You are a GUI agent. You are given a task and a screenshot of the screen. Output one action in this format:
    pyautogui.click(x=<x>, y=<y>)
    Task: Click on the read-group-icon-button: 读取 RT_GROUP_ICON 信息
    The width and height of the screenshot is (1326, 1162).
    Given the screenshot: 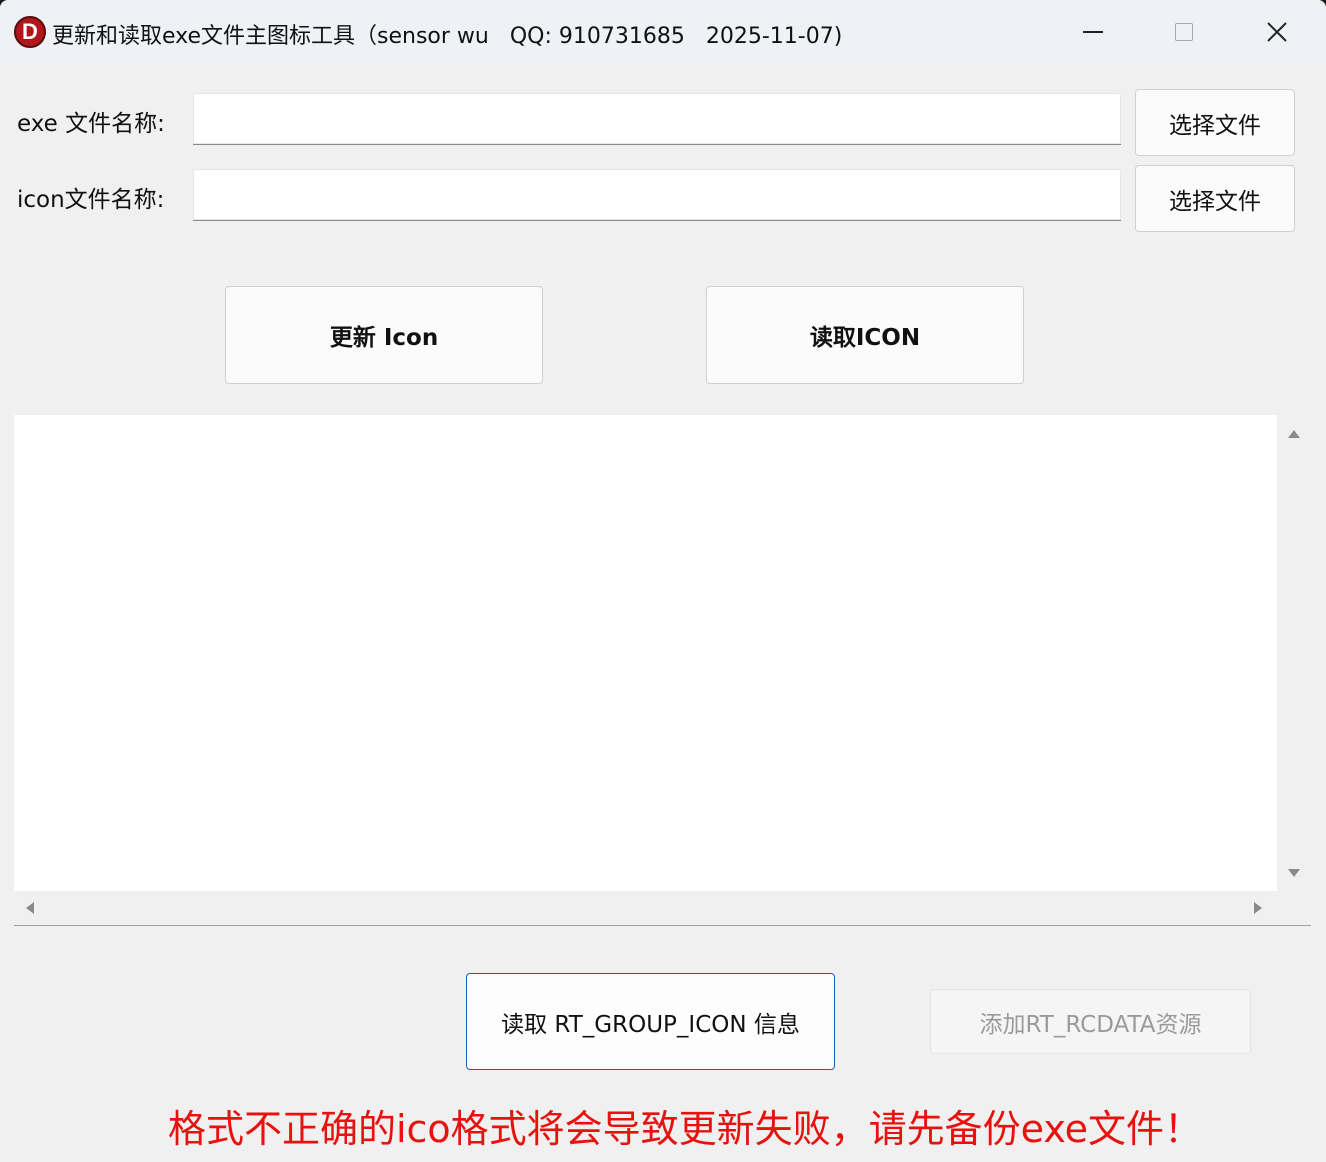 What is the action you would take?
    pyautogui.click(x=650, y=1021)
    